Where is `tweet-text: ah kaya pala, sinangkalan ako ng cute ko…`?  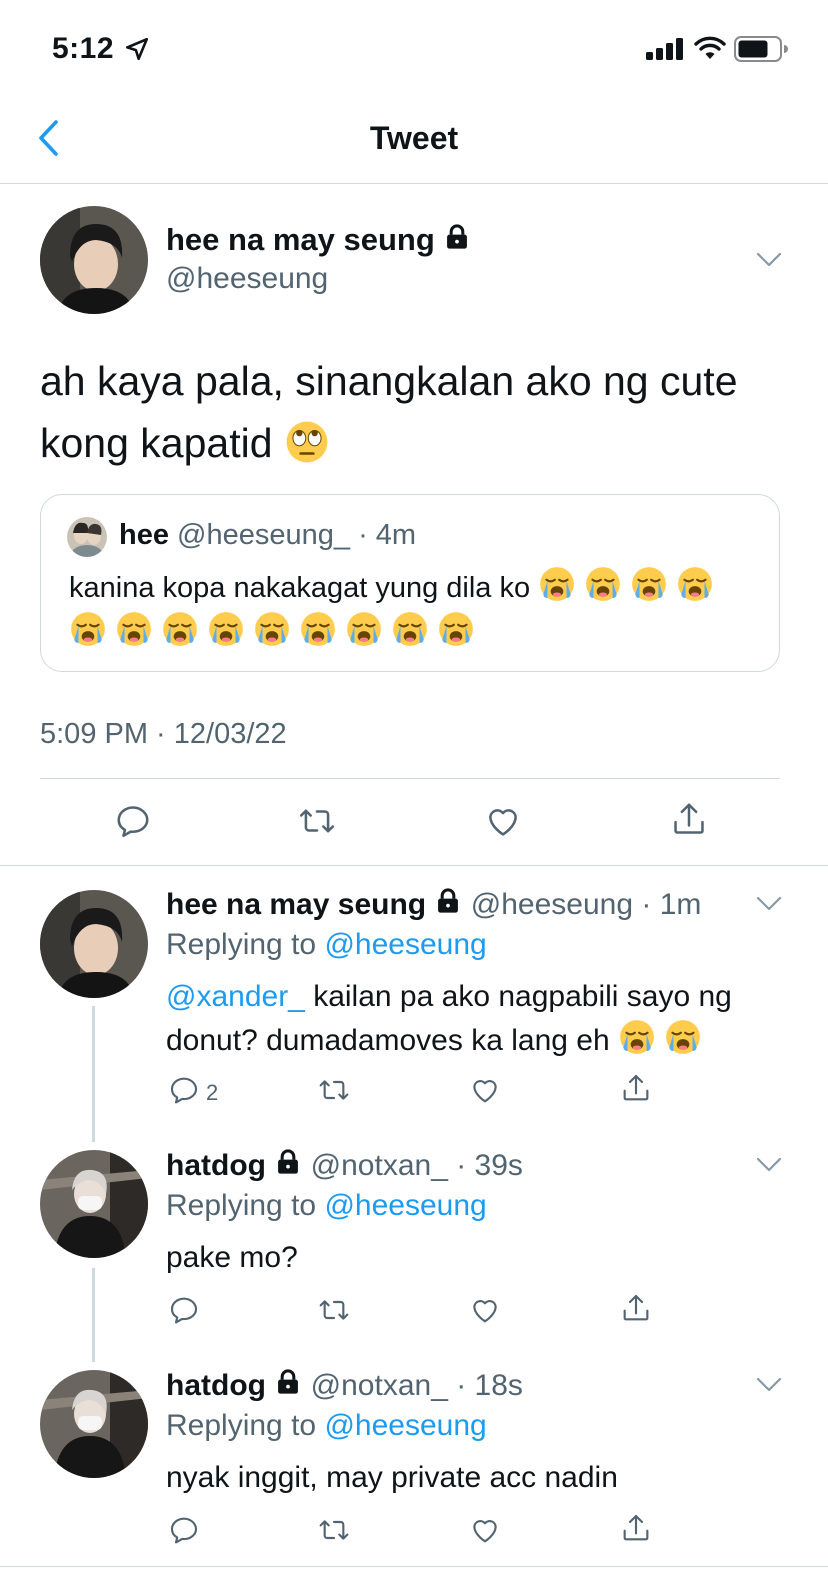 tweet-text: ah kaya pala, sinangkalan ako ng cute ko… is located at coordinates (415, 412).